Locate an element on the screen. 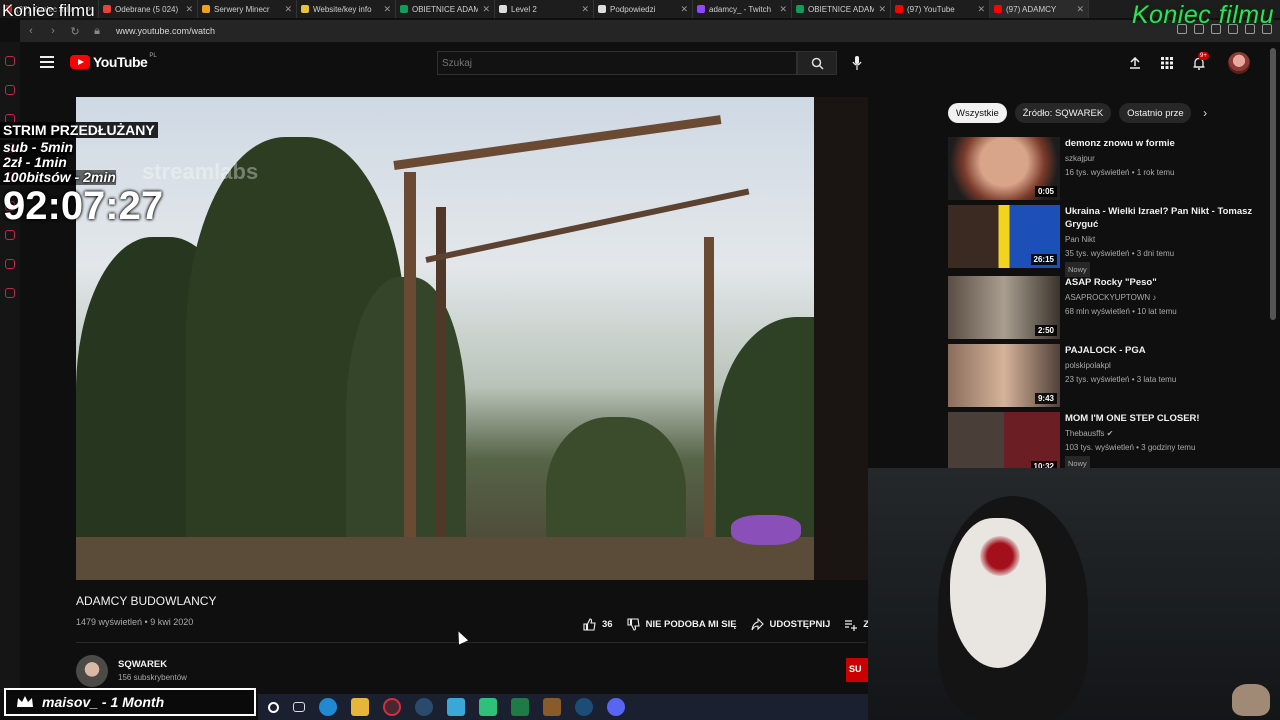 The height and width of the screenshot is (720, 1280). bag-icon is located at coordinates (10, 90).